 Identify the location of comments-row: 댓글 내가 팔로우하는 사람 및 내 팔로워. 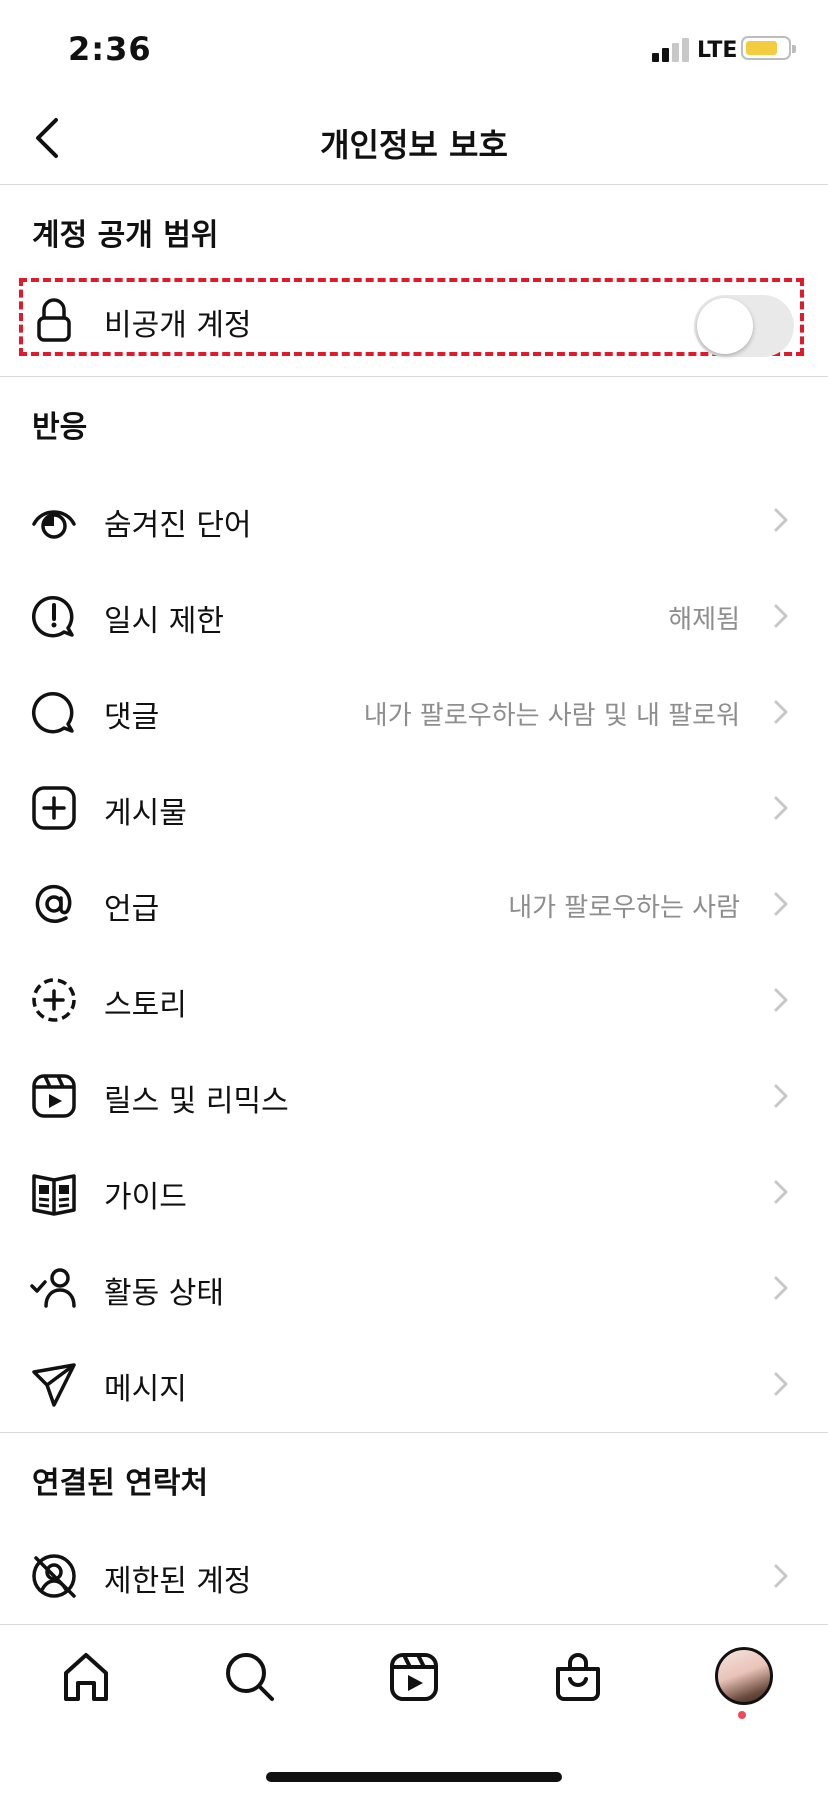
(414, 712).